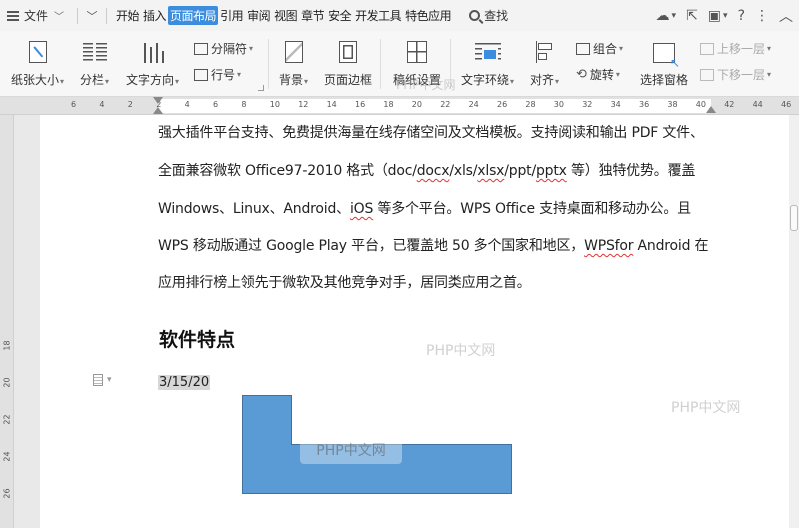 This screenshot has height=528, width=799. Describe the element at coordinates (331, 104) in the screenshot. I see `ruler-tick: 14` at that location.